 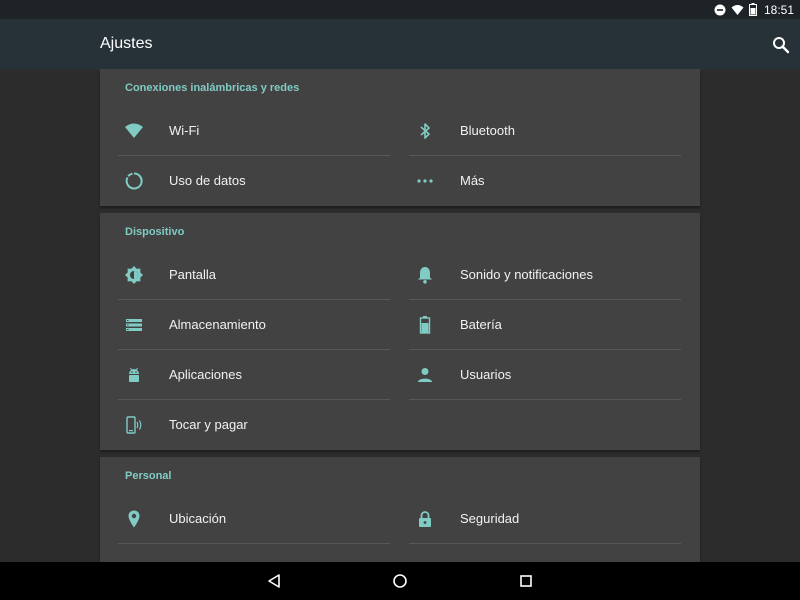 I want to click on data-usage-icon, so click(x=134, y=181).